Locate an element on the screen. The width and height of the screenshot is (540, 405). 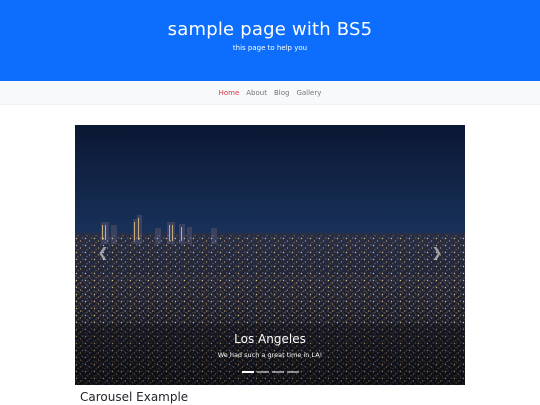
page-subtitle: this page to help you is located at coordinates (270, 48).